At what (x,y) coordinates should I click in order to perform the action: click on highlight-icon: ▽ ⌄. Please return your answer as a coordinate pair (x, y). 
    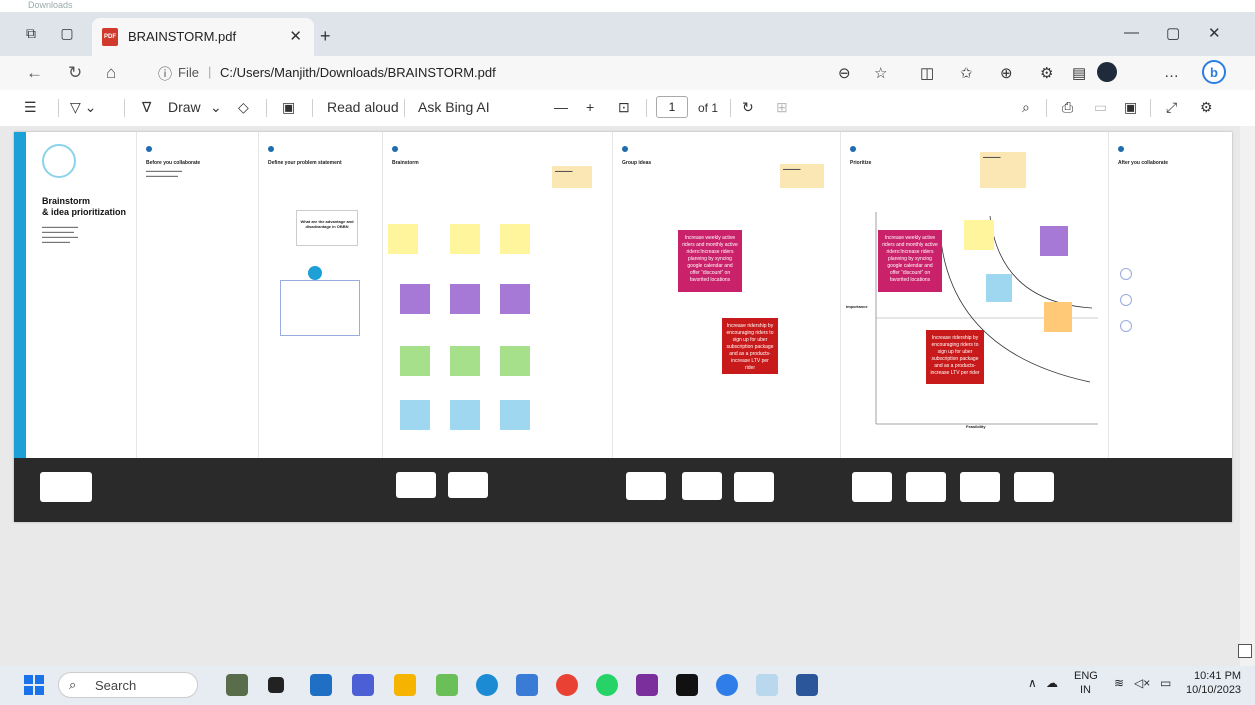
    Looking at the image, I should click on (83, 107).